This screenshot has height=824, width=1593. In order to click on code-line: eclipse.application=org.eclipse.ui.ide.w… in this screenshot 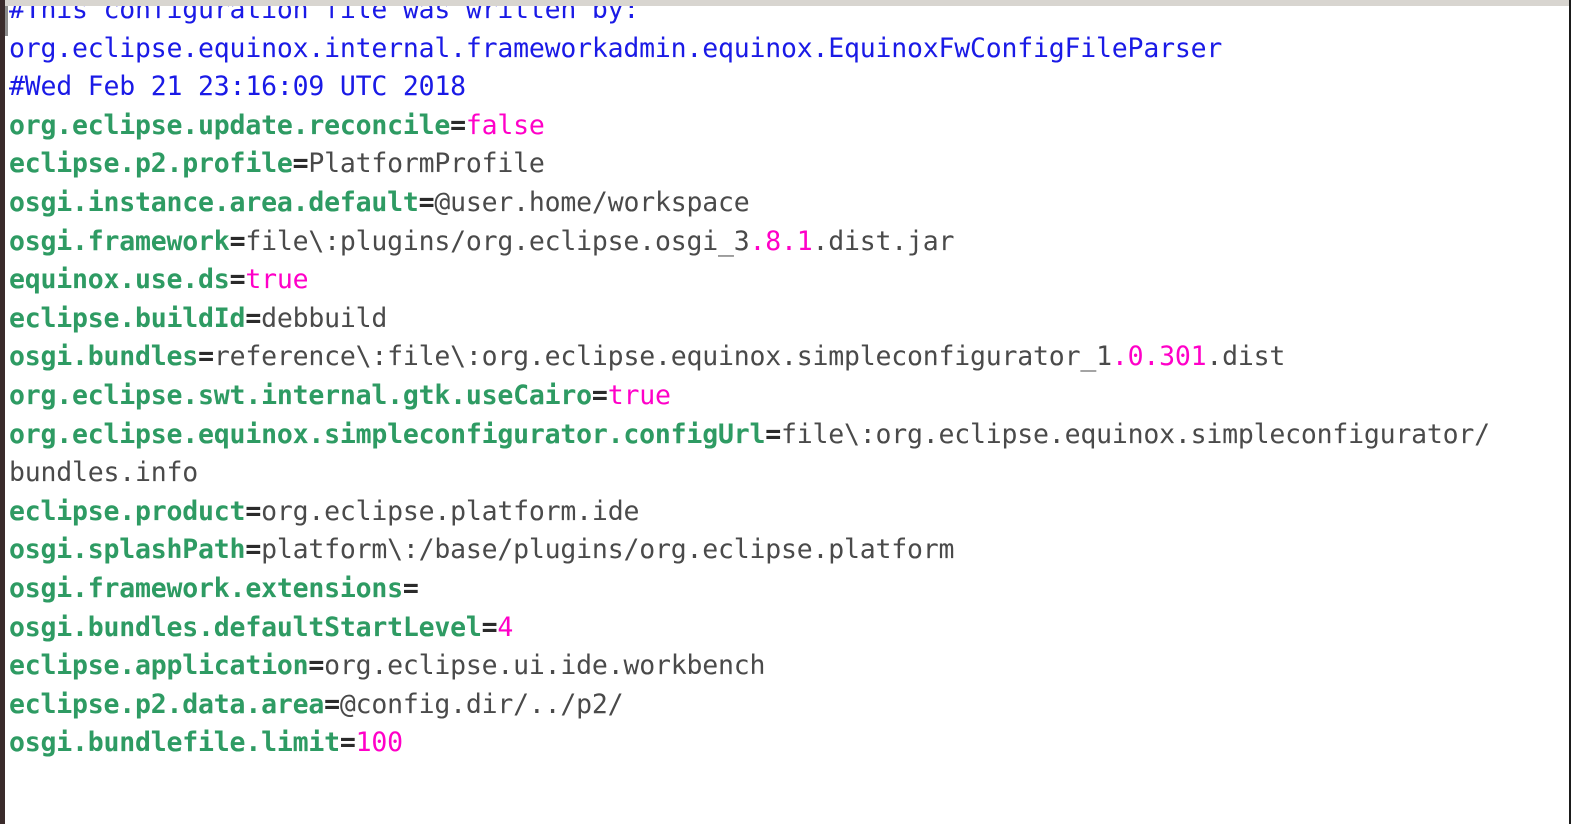, I will do `click(787, 666)`.